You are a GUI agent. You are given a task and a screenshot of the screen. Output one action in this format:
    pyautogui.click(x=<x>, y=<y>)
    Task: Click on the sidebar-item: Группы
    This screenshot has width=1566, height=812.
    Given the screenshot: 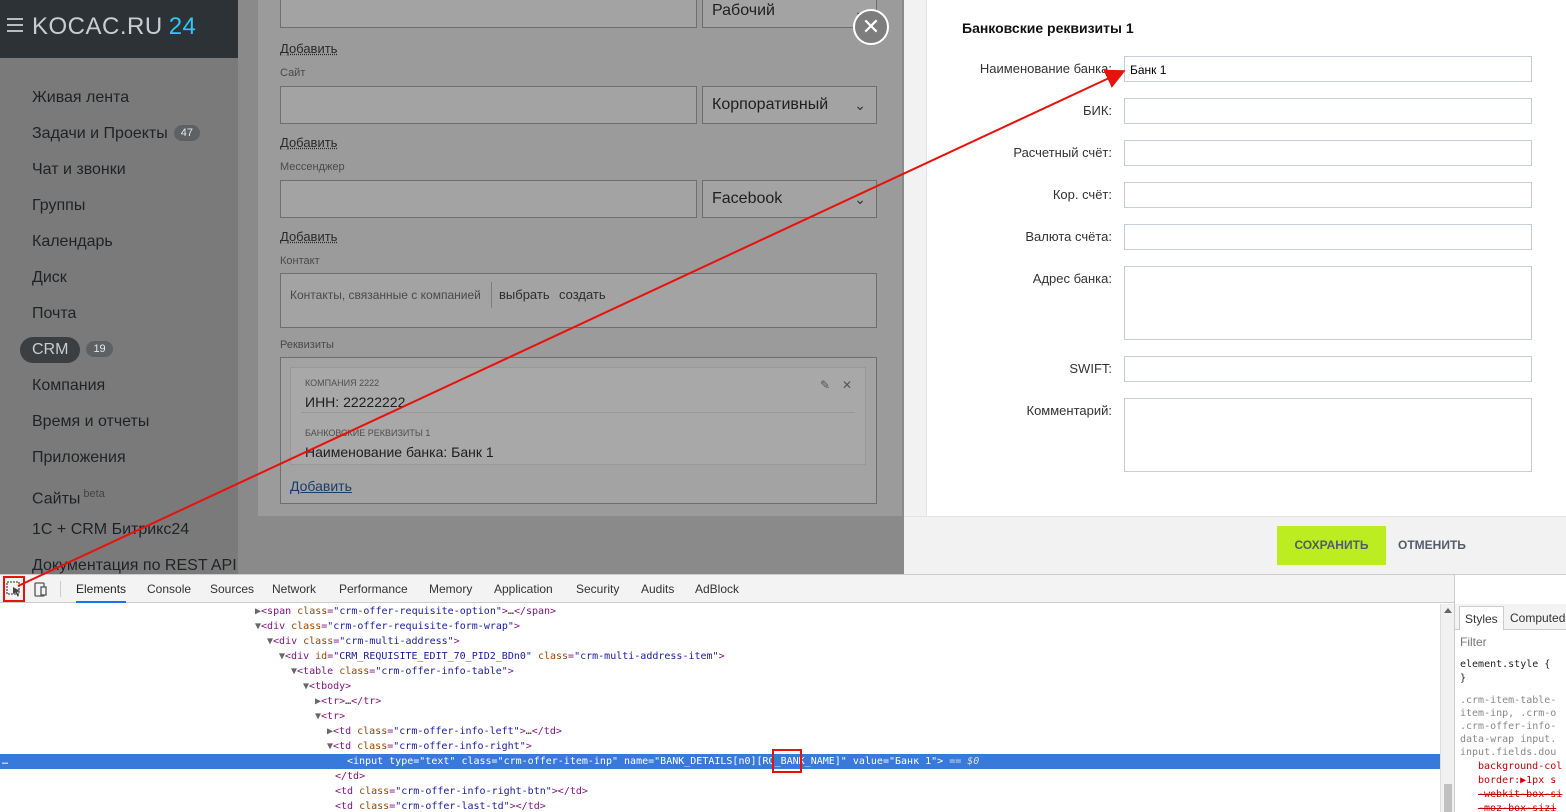 What is the action you would take?
    pyautogui.click(x=119, y=206)
    